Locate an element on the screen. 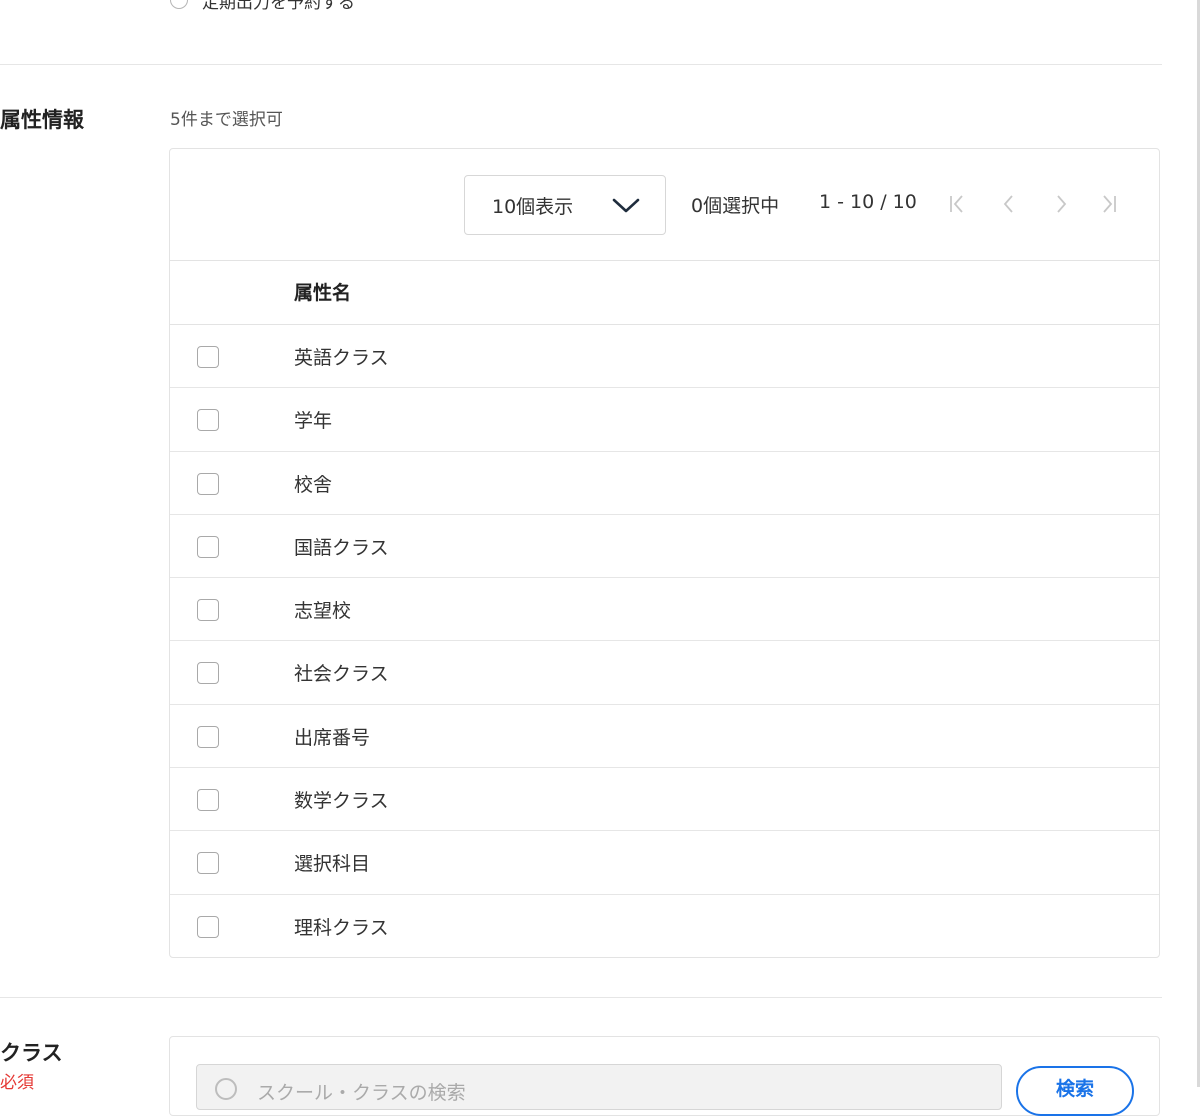 The image size is (1200, 1116). selected-count: 0個選択中 is located at coordinates (735, 206).